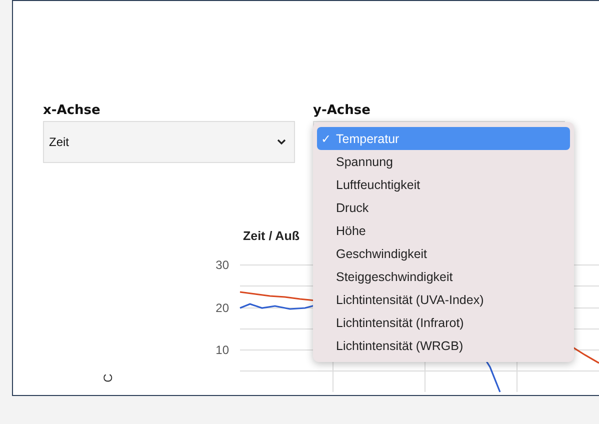  Describe the element at coordinates (443, 207) in the screenshot. I see `menu-option: Druck` at that location.